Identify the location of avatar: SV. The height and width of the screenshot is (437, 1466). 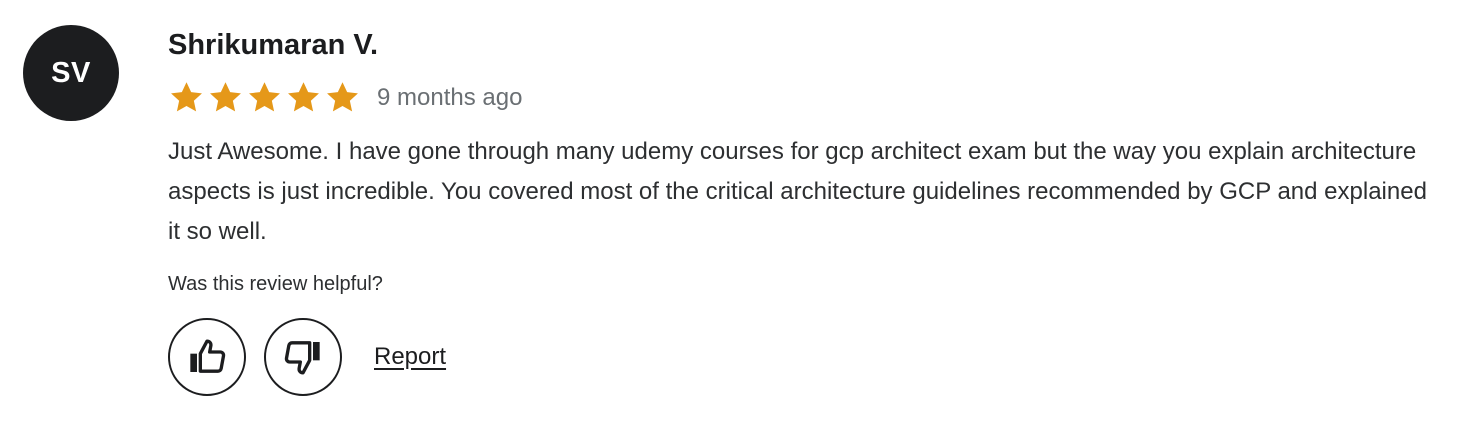
(71, 73).